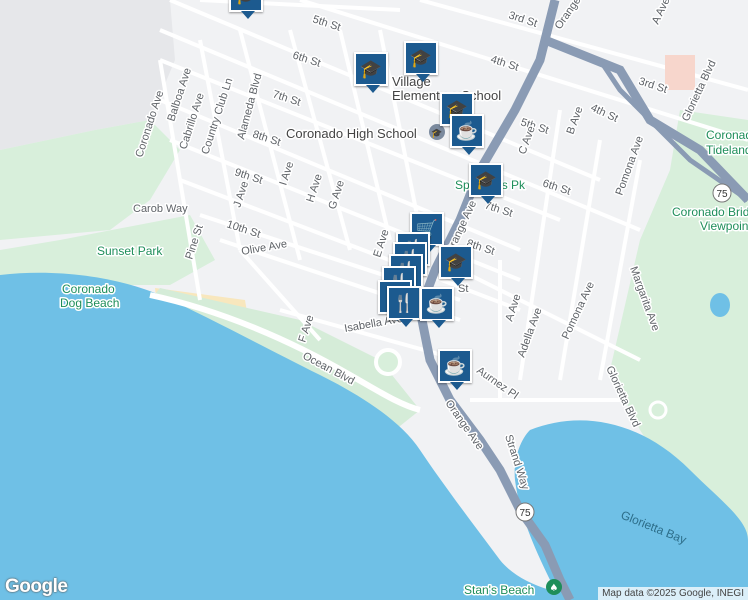 This screenshot has height=600, width=748. I want to click on roundabout, so click(388, 362).